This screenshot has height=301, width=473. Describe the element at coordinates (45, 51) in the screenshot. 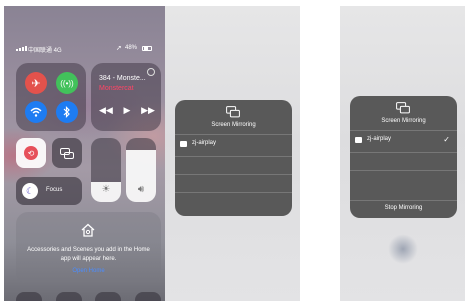

I see `carrier-label: 中国联通 4G` at that location.